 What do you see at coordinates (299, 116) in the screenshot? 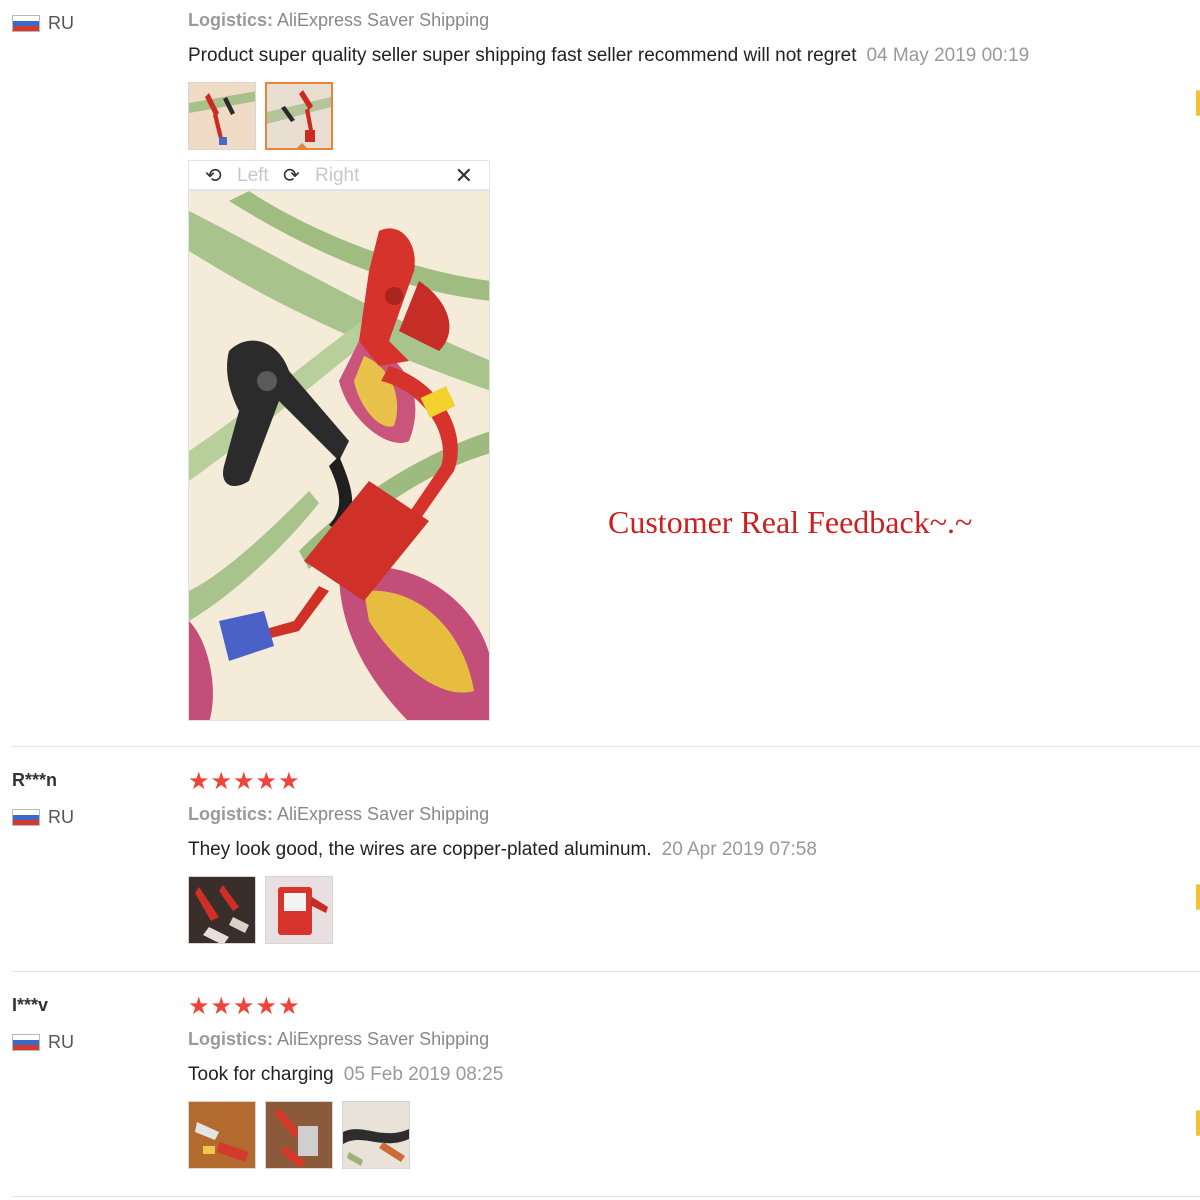
I see `review-photo-thumbnail-selected` at bounding box center [299, 116].